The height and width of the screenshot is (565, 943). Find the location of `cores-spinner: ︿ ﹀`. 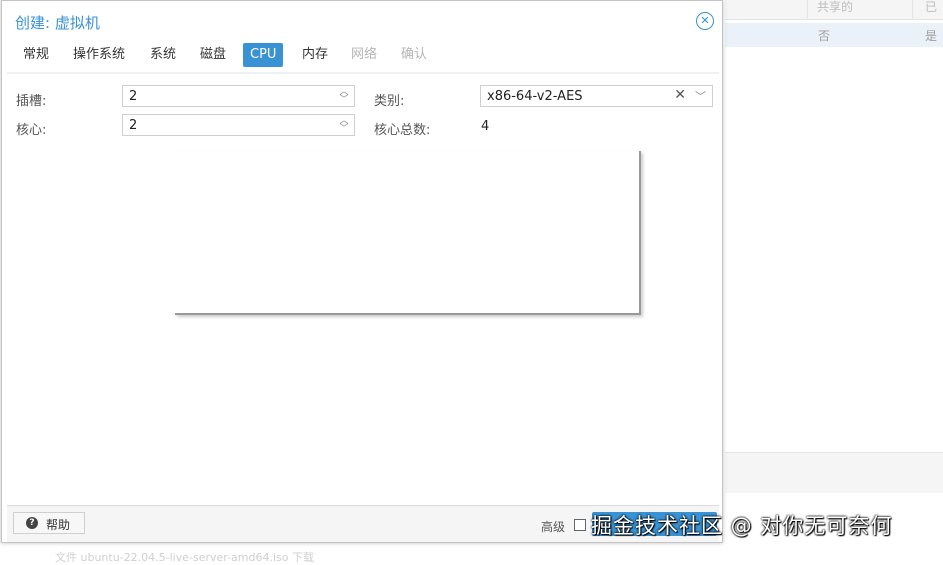

cores-spinner: ︿ ﹀ is located at coordinates (344, 125).